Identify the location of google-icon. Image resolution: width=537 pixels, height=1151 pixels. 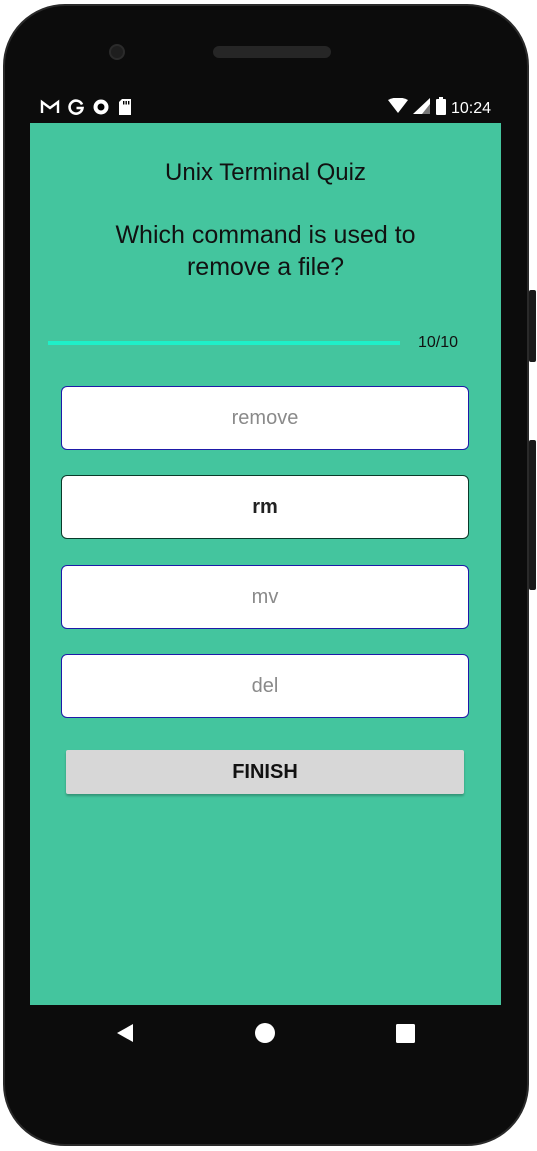
(76, 109).